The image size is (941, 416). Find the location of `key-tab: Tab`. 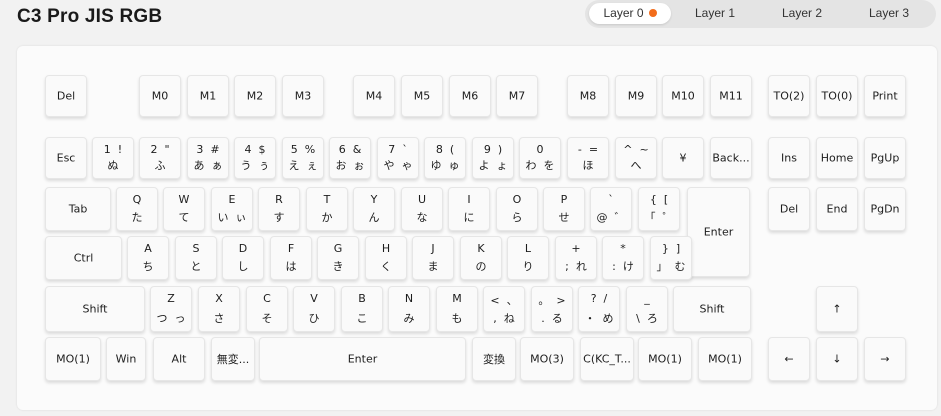

key-tab: Tab is located at coordinates (78, 209).